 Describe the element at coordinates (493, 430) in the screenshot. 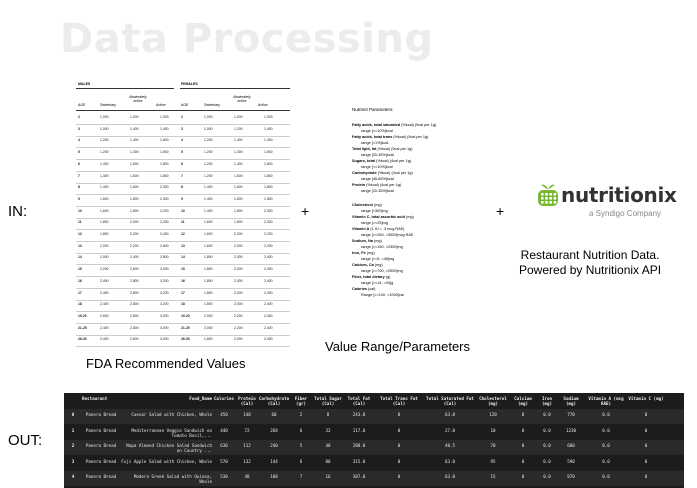

I see `table-cell: 10` at that location.